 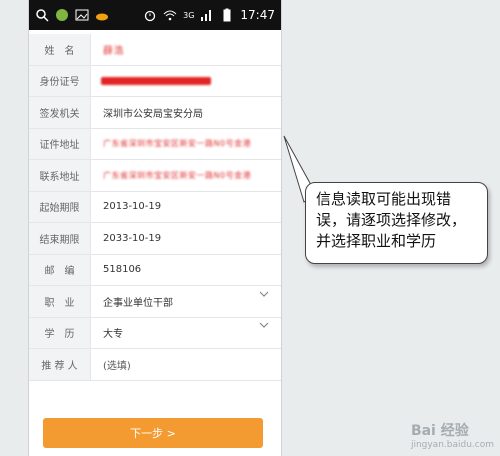 What do you see at coordinates (60, 301) in the screenshot?
I see `field-label: 职 业` at bounding box center [60, 301].